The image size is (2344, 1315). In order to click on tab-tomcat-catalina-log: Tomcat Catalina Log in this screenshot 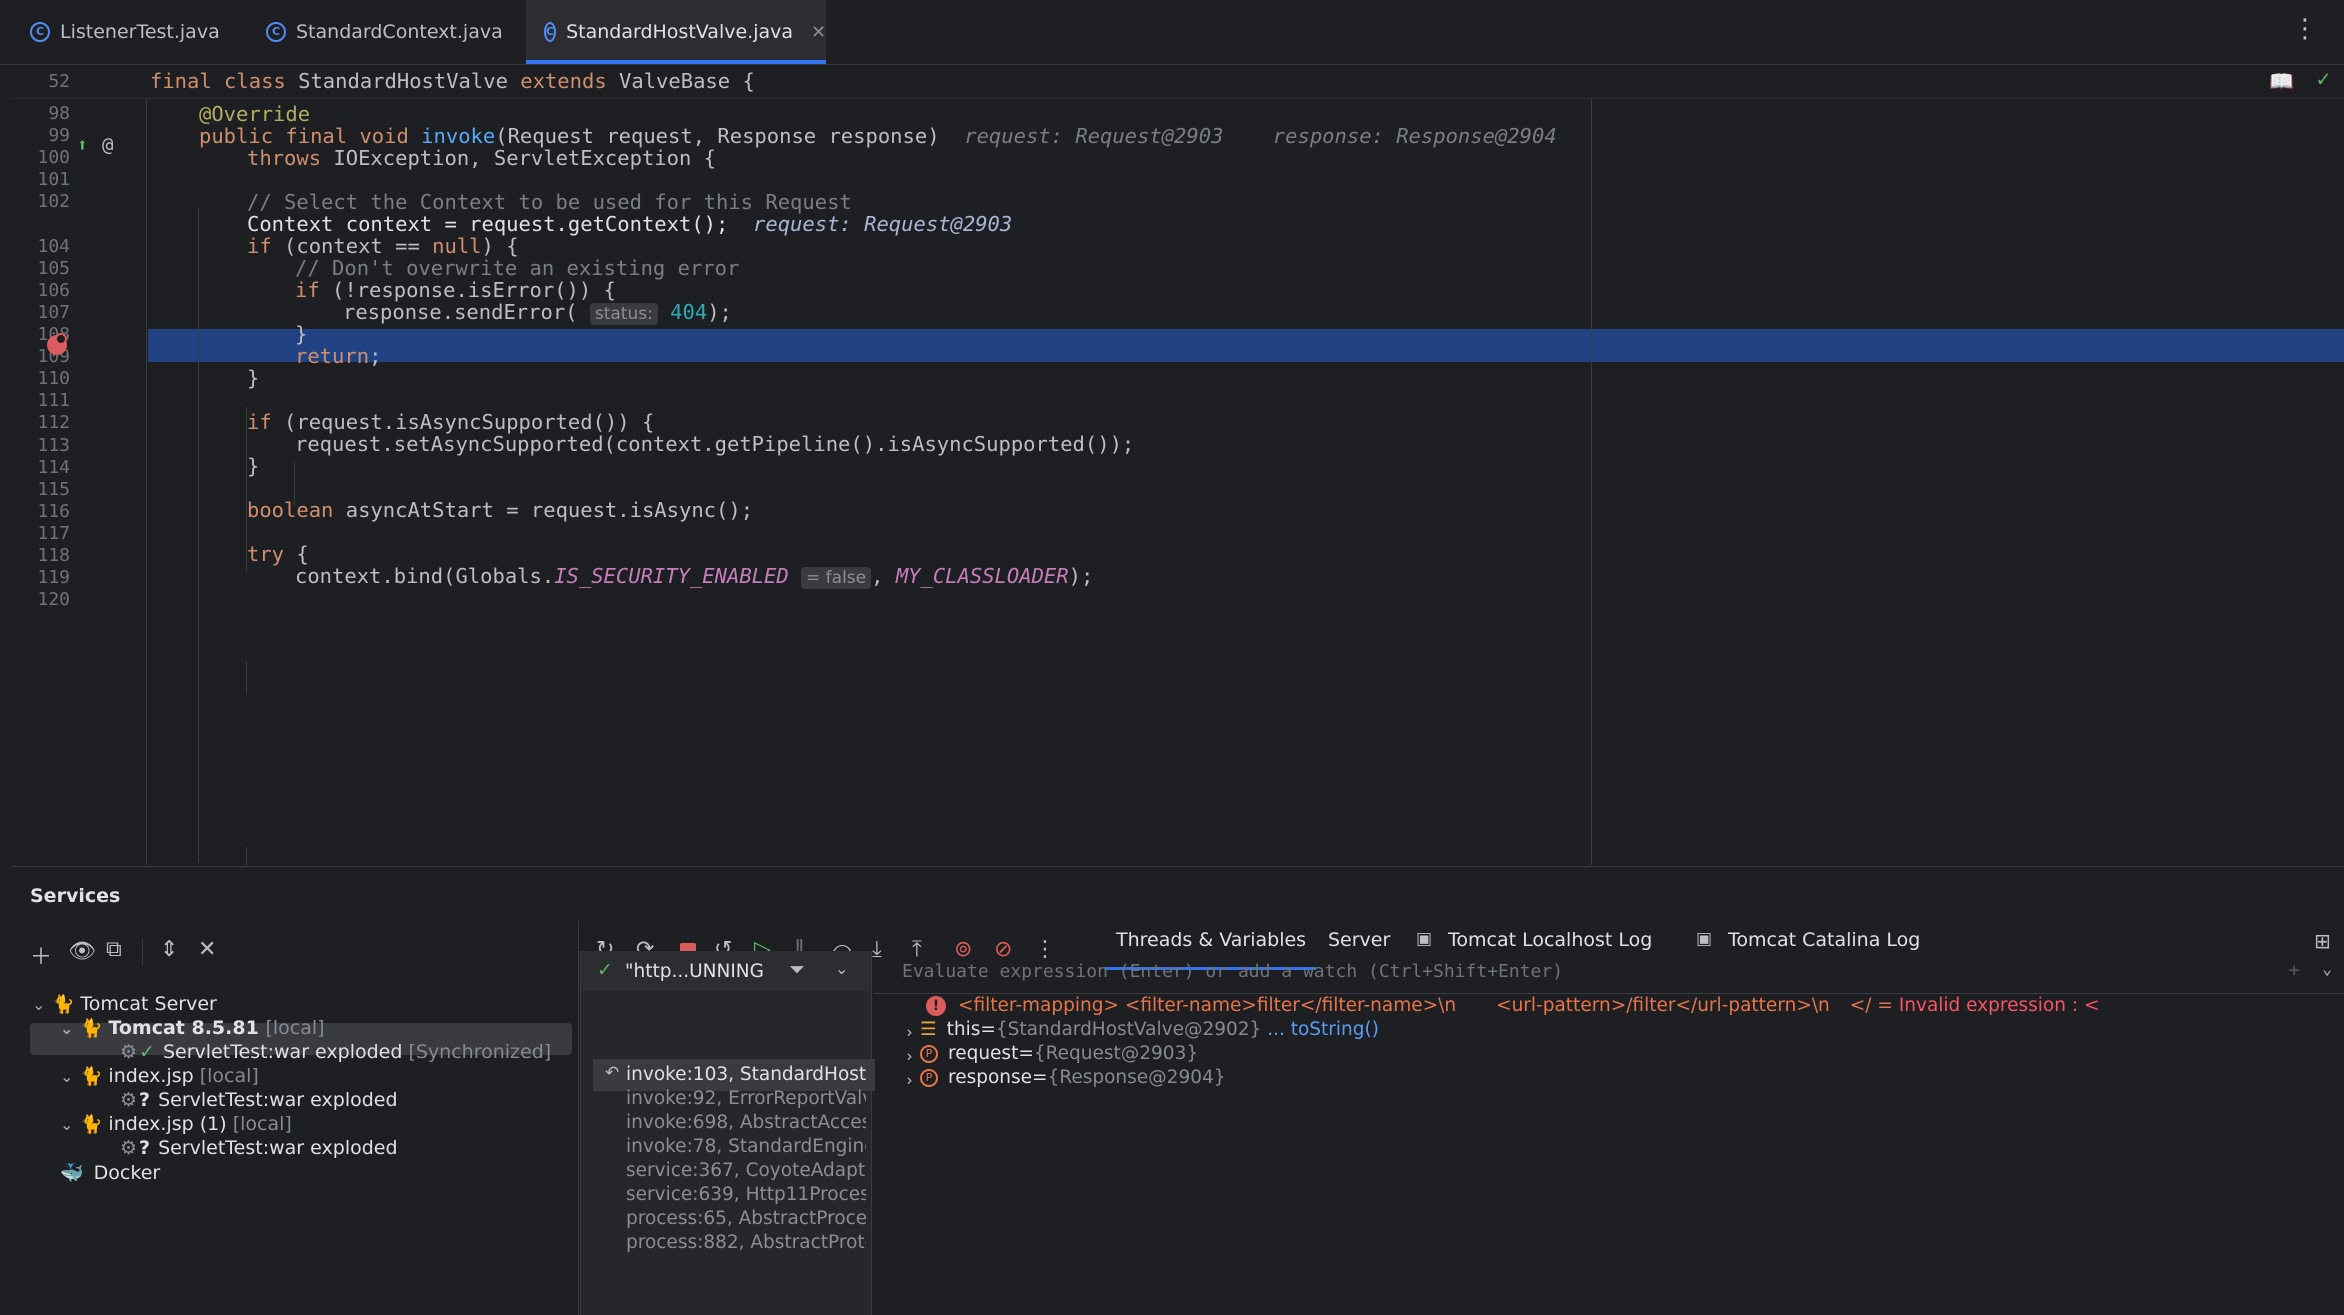, I will do `click(1824, 940)`.